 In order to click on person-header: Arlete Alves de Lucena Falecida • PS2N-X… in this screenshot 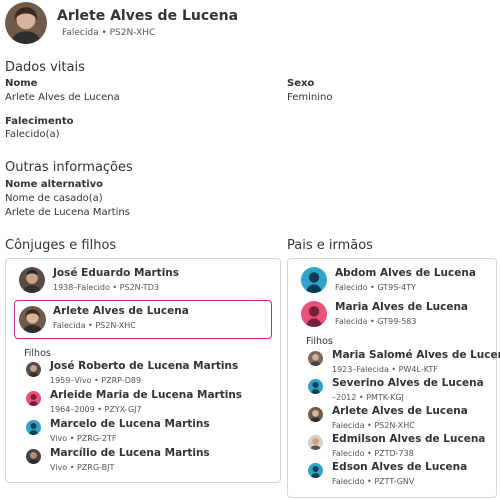, I will do `click(250, 24)`.